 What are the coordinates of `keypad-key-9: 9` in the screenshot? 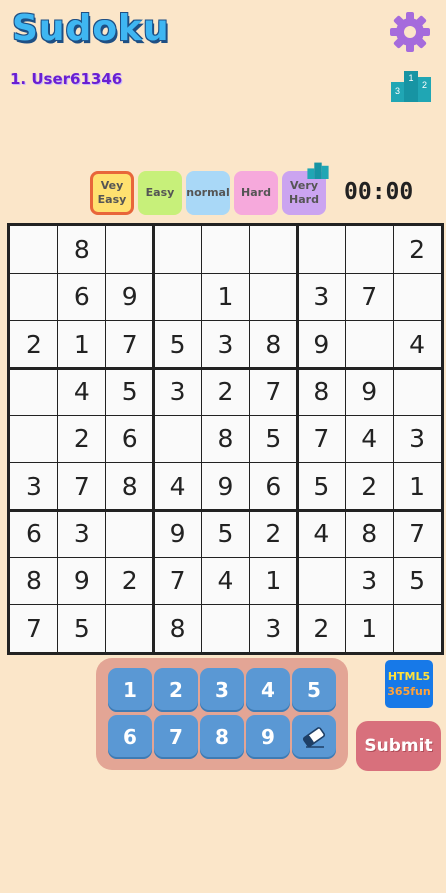 It's located at (268, 737).